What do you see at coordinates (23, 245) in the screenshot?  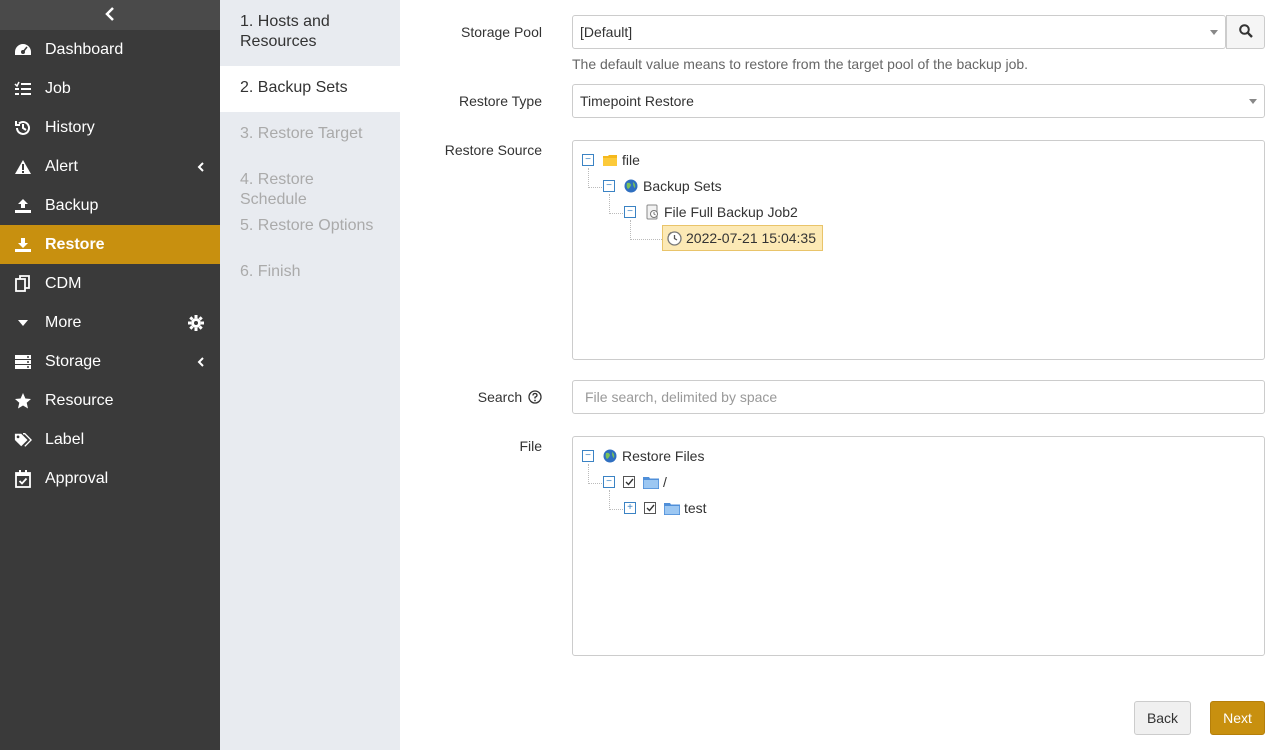 I see `download-icon` at bounding box center [23, 245].